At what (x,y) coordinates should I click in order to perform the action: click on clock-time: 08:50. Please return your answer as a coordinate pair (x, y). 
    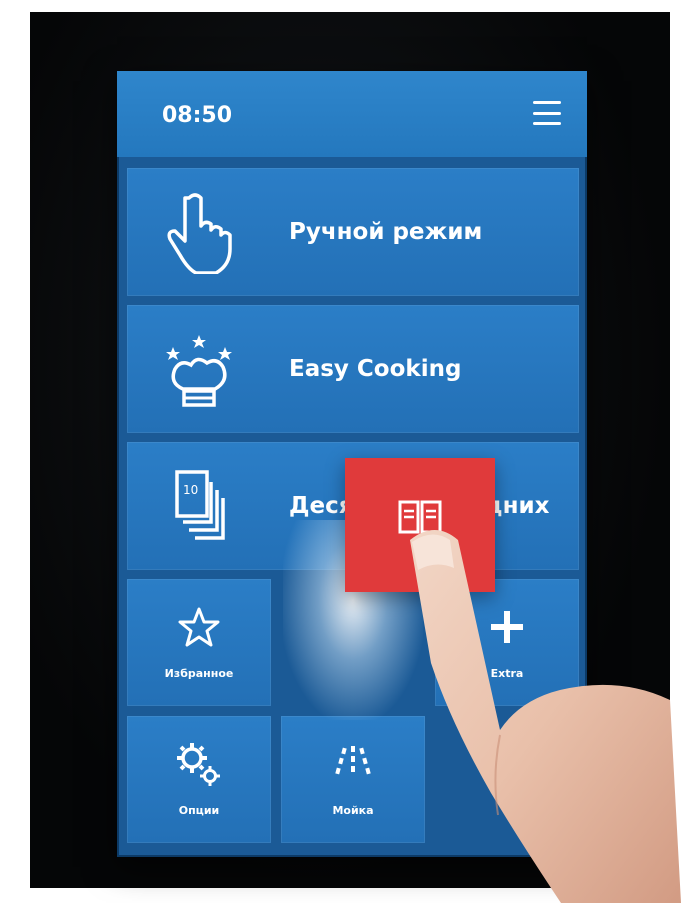
    Looking at the image, I should click on (197, 115).